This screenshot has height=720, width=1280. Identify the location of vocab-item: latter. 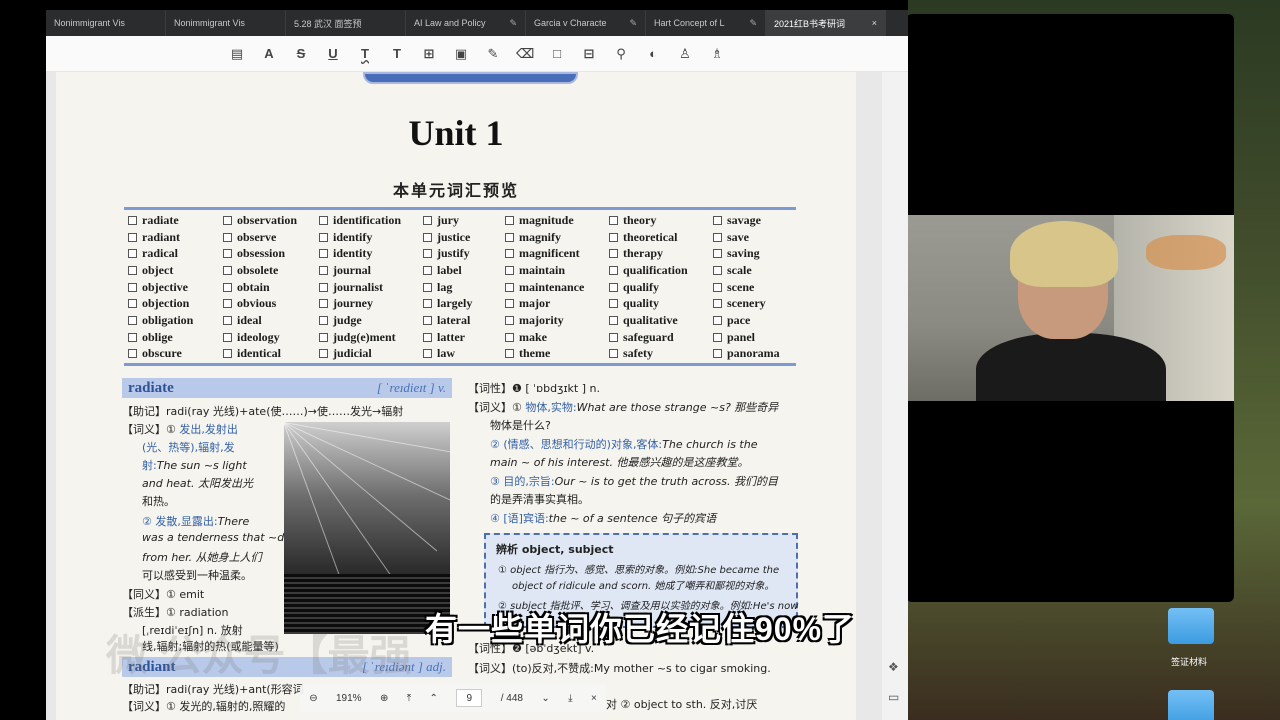
(464, 337).